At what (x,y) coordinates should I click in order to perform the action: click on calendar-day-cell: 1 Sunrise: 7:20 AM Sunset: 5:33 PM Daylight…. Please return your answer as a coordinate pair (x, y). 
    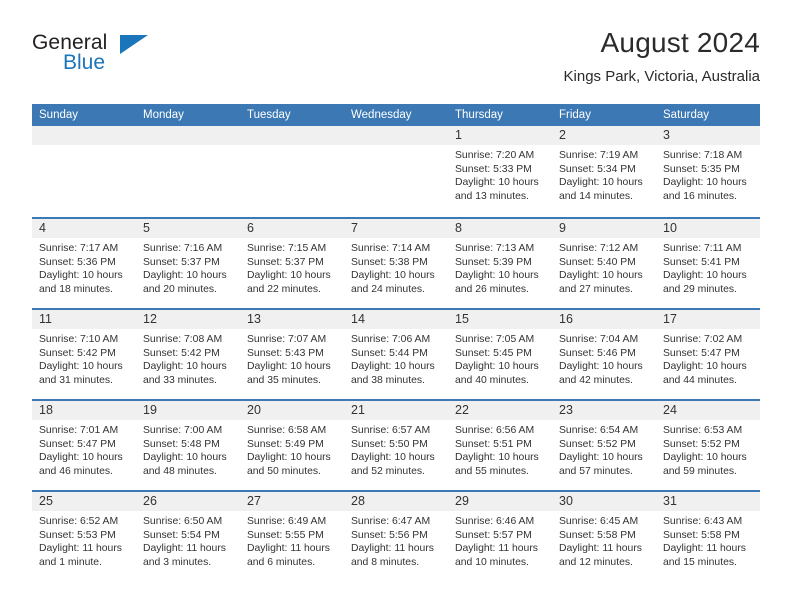
    Looking at the image, I should click on (500, 171).